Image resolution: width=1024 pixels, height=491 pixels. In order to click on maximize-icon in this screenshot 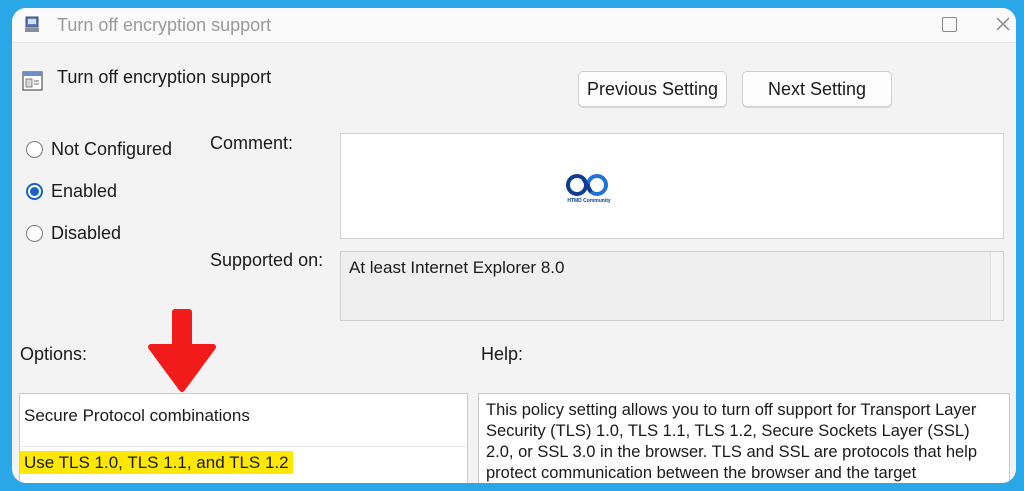, I will do `click(949, 24)`.